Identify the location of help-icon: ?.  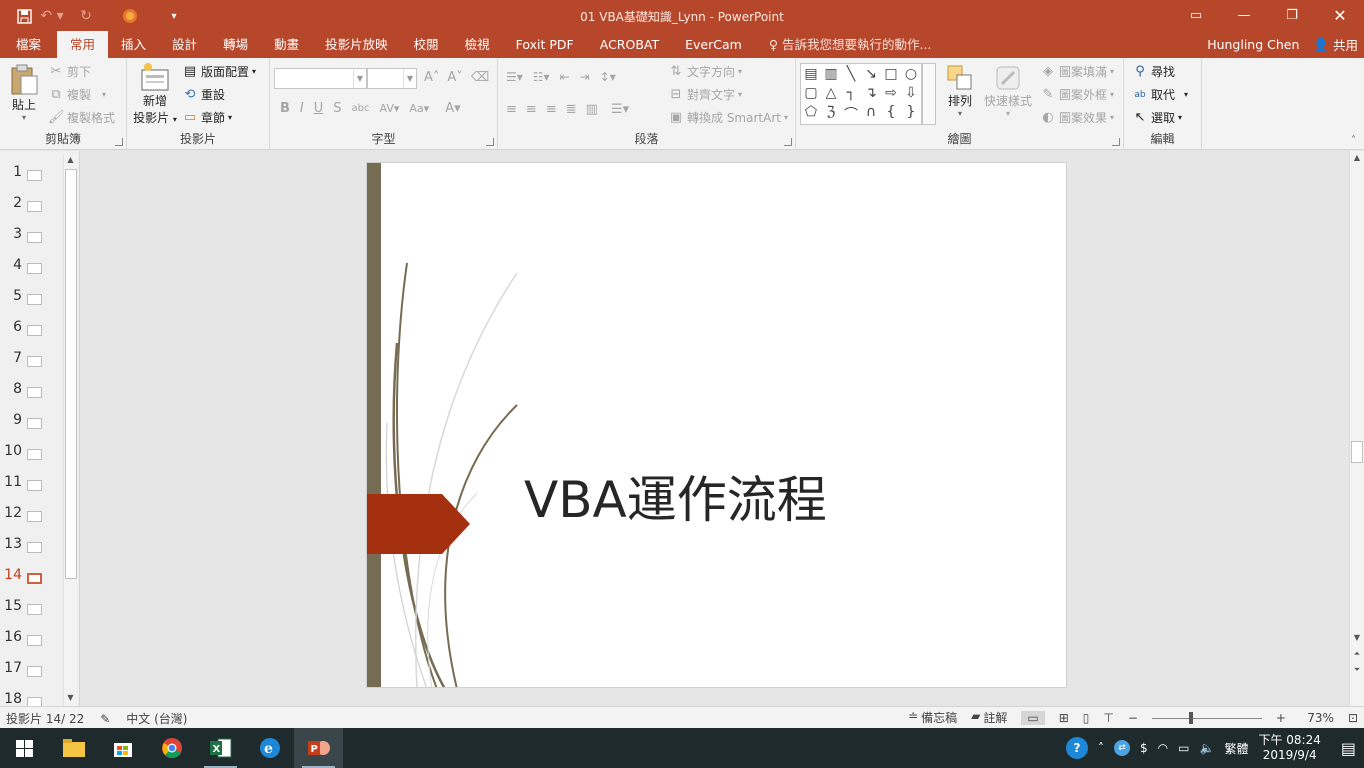
(1077, 748).